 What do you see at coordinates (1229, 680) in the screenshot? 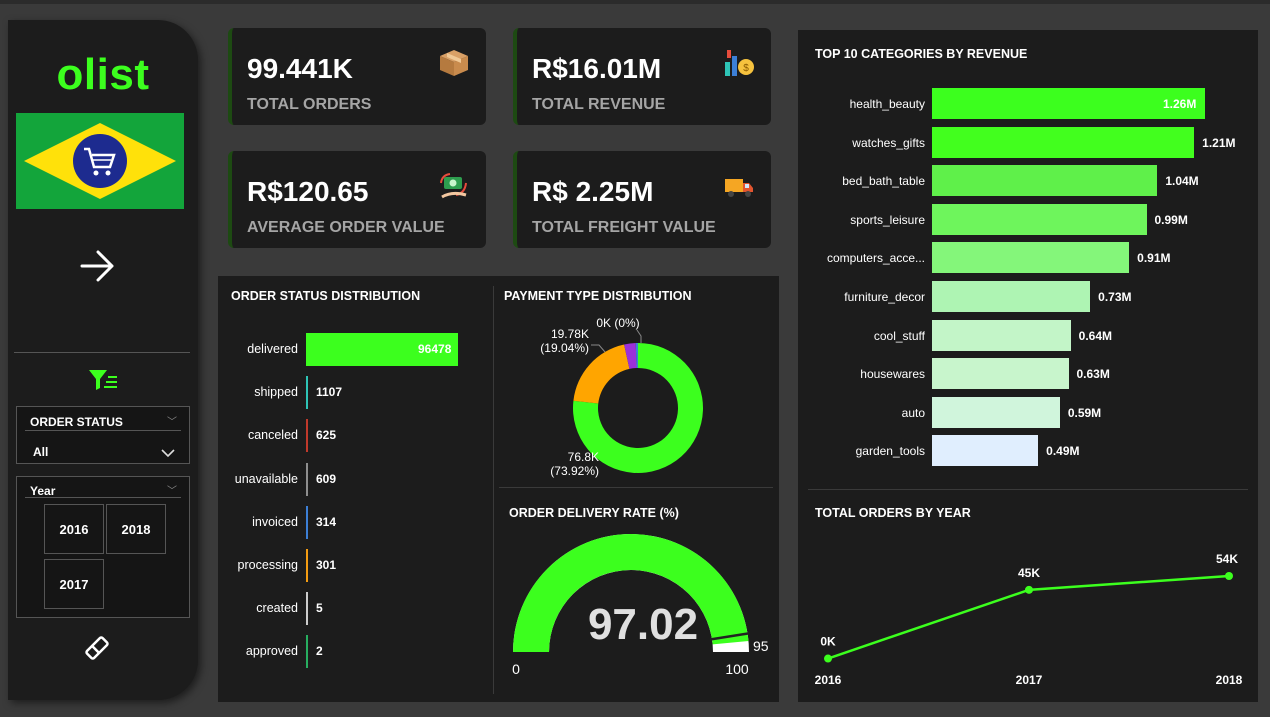
I see `x-tick-label: 2018` at bounding box center [1229, 680].